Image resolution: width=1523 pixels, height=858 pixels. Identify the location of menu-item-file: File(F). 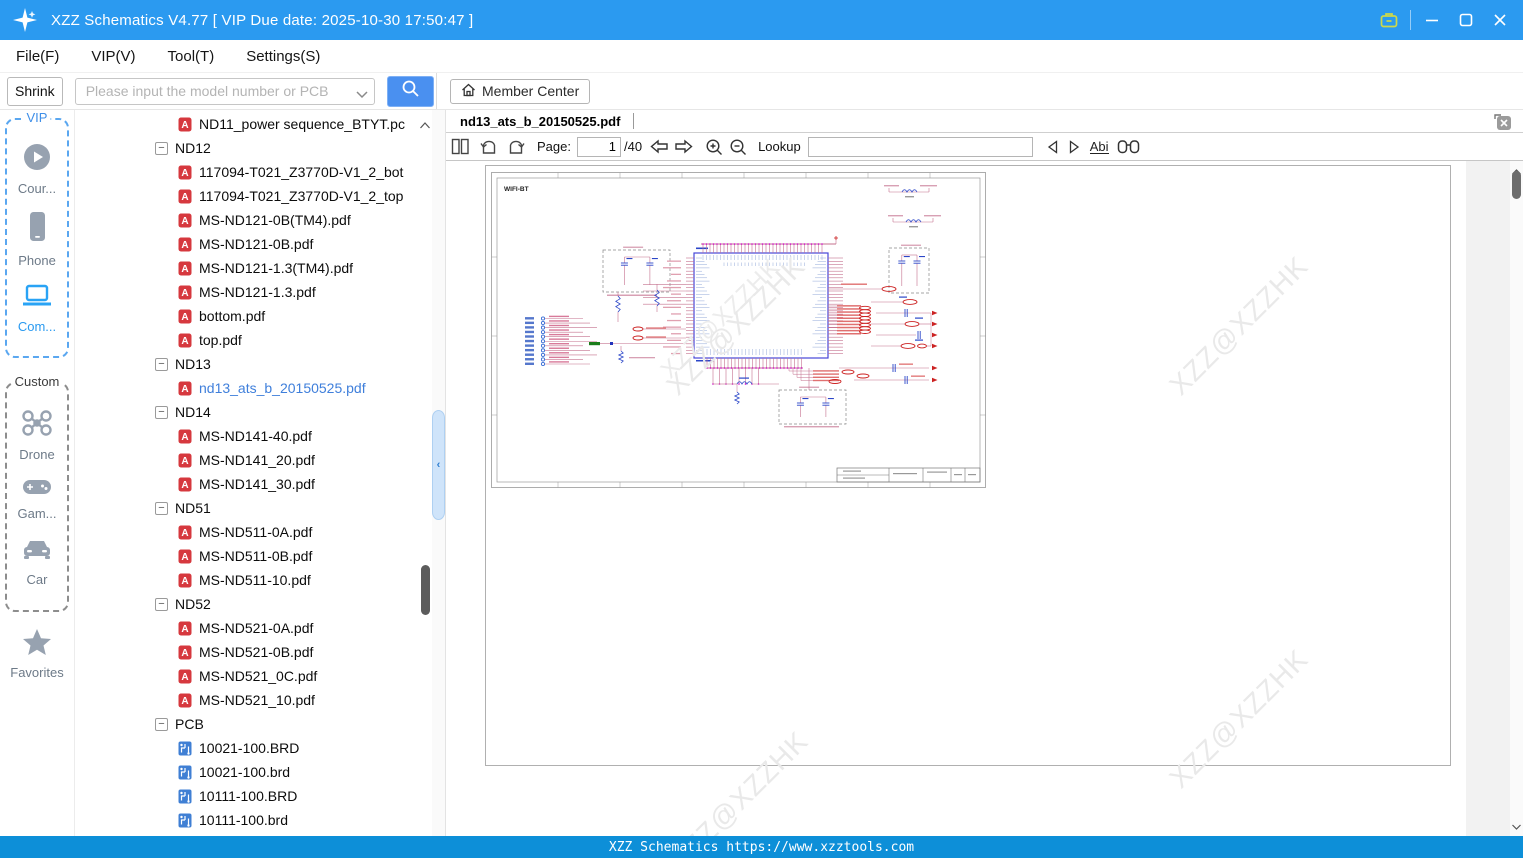
(37, 56).